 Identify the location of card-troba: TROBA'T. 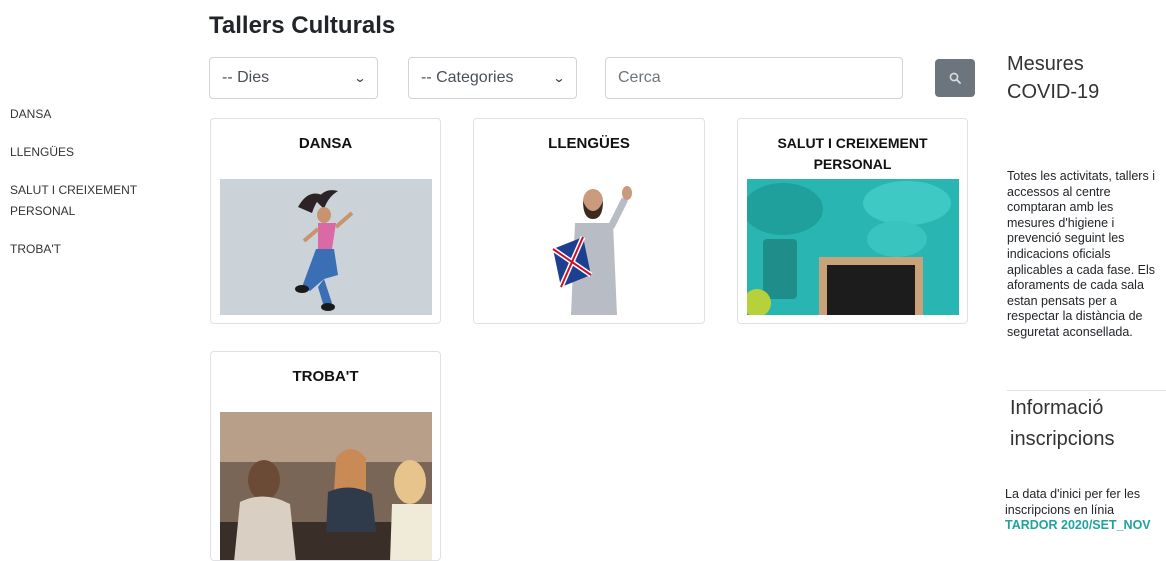
(325, 456).